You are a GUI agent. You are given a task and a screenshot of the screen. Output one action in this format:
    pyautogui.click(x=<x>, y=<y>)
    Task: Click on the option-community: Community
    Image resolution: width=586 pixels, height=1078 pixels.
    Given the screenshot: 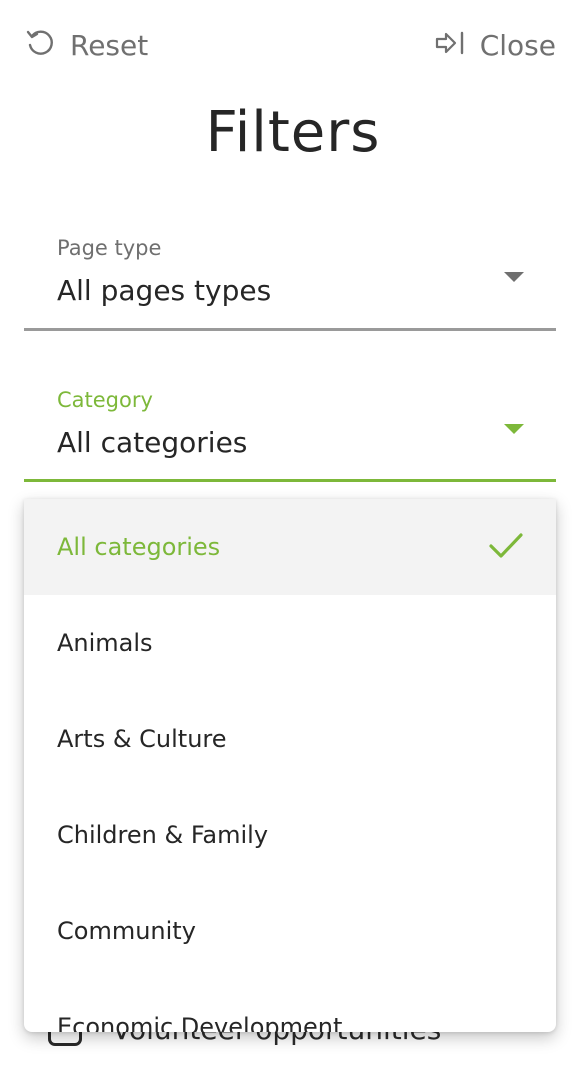 What is the action you would take?
    pyautogui.click(x=290, y=931)
    